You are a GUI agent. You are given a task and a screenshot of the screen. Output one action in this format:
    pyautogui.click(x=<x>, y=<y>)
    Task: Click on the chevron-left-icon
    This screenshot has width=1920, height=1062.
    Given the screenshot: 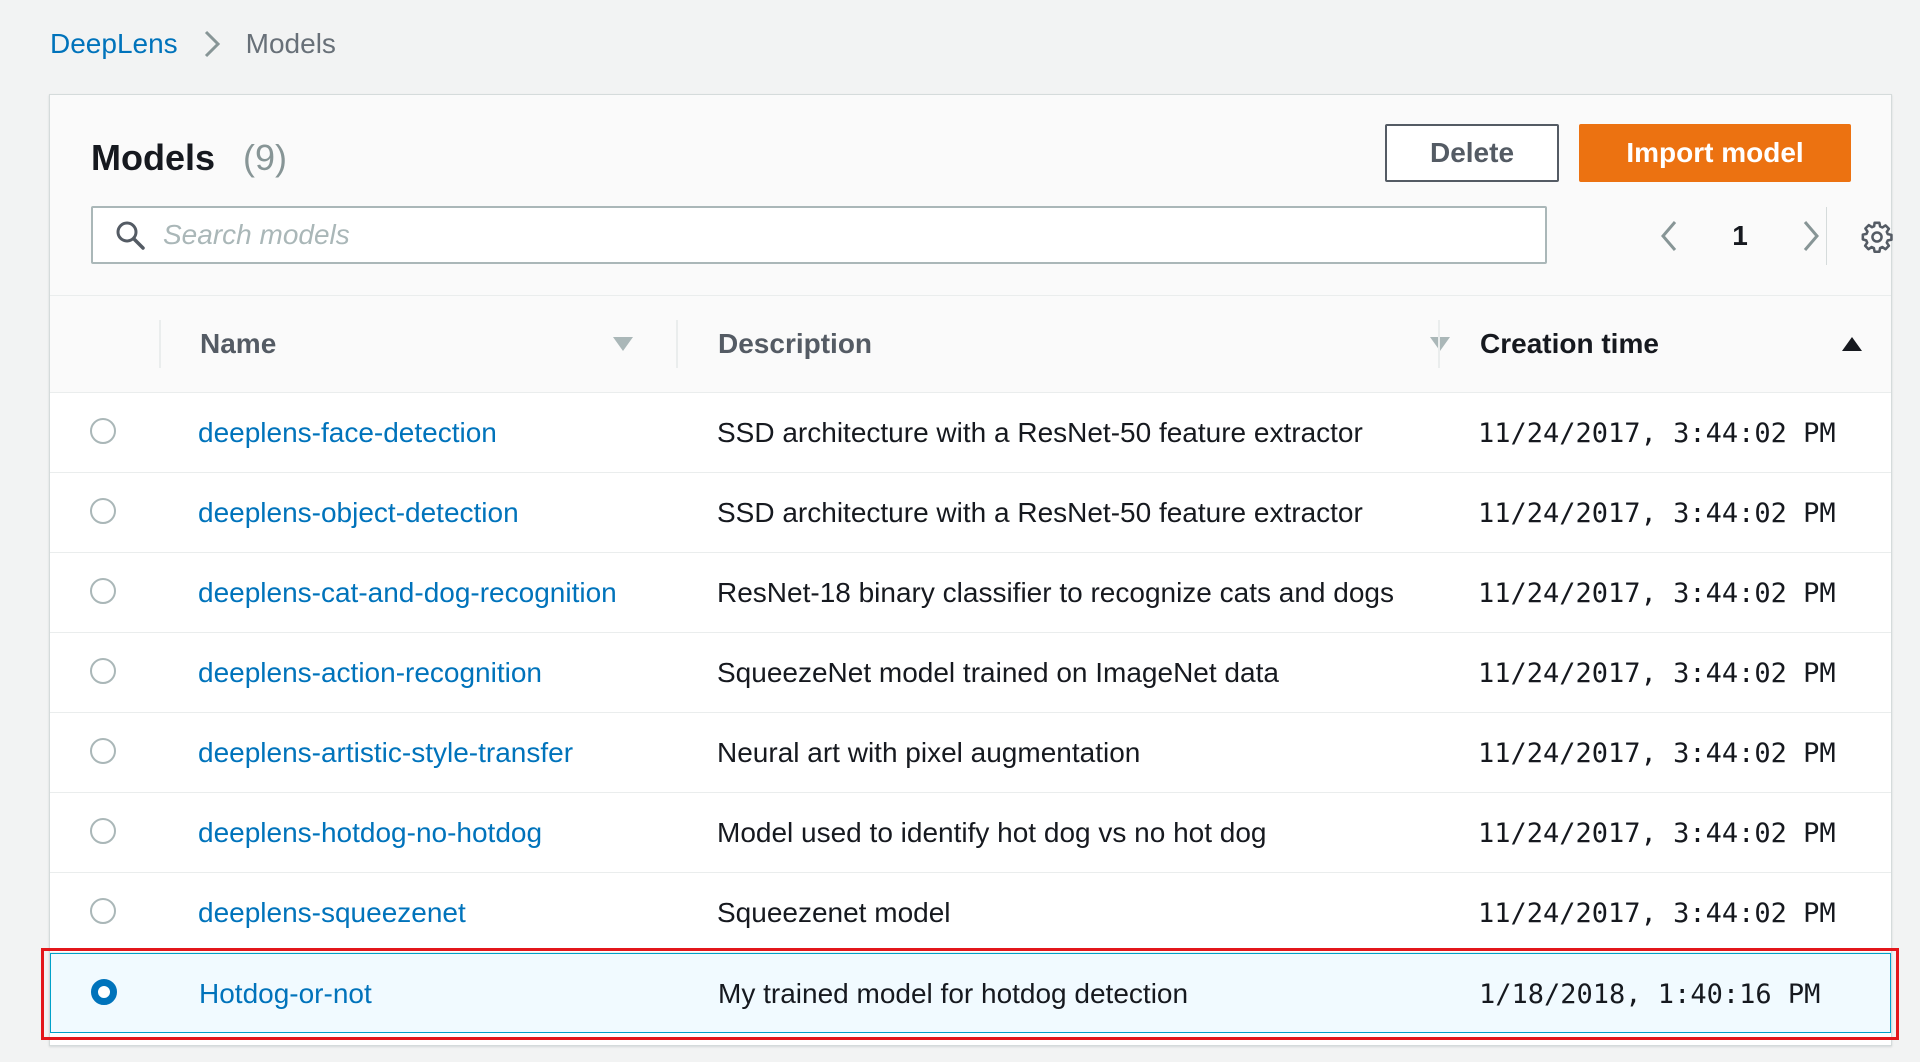 What is the action you would take?
    pyautogui.click(x=1669, y=236)
    